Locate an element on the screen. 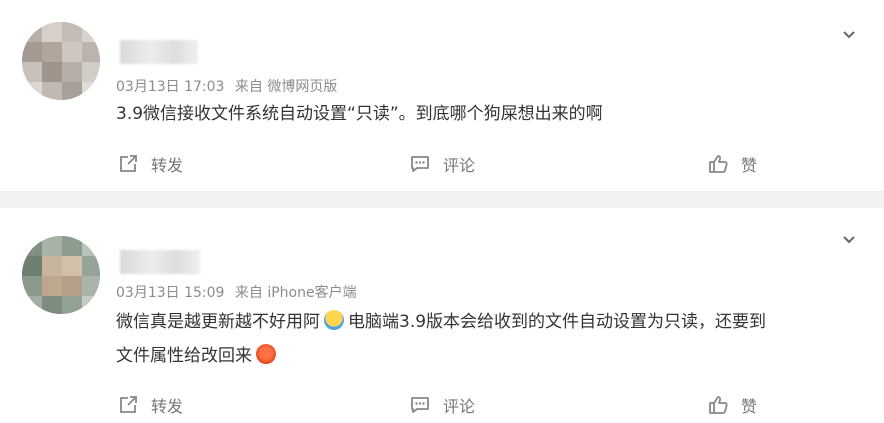 The width and height of the screenshot is (884, 423). post-text-line: 微信真是越更新越不好用阿 电脑端3.9版本会给收到的文件自动设置为只读，还要到 is located at coordinates (480, 322).